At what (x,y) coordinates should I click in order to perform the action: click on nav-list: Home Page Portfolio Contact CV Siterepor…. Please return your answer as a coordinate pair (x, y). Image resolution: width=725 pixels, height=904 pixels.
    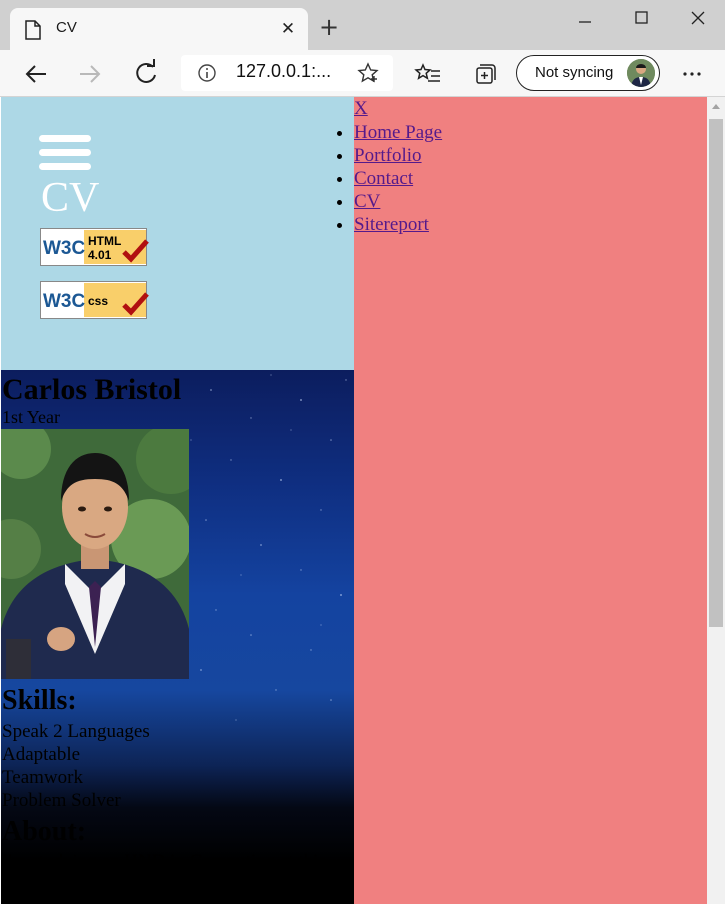
    Looking at the image, I should click on (388, 178).